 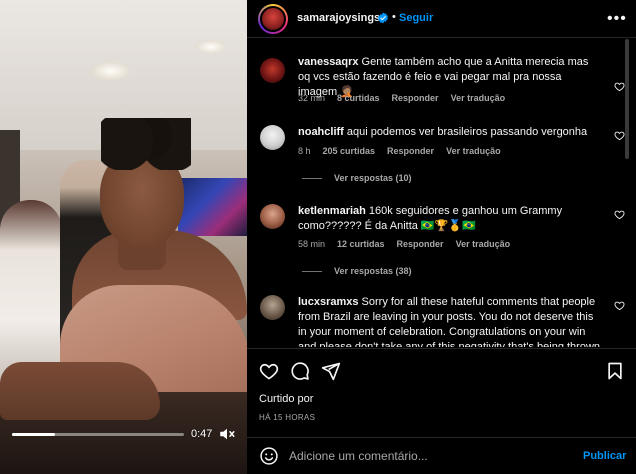 I want to click on view-replies-button: Ver respostas (38), so click(x=357, y=271).